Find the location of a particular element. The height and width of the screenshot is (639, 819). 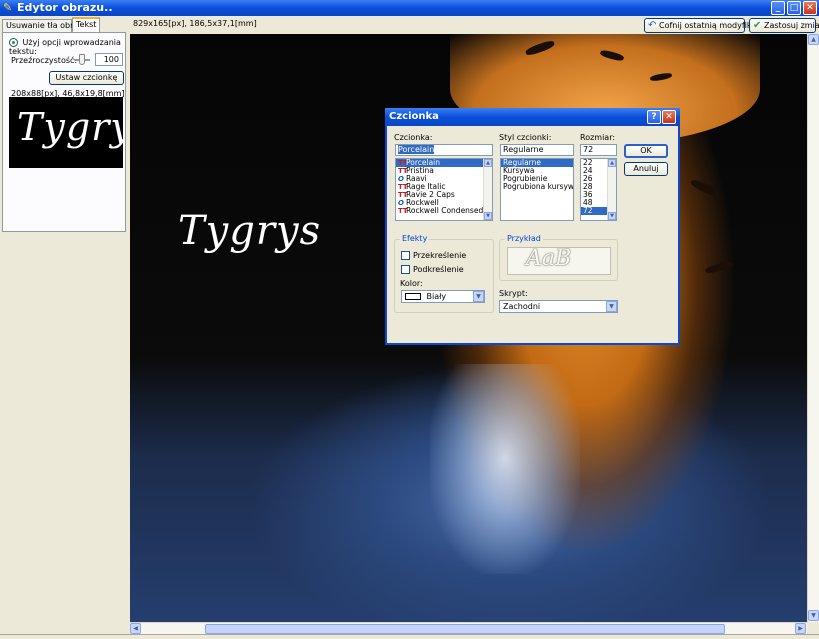

horizontal-scroll-thumb is located at coordinates (465, 629).